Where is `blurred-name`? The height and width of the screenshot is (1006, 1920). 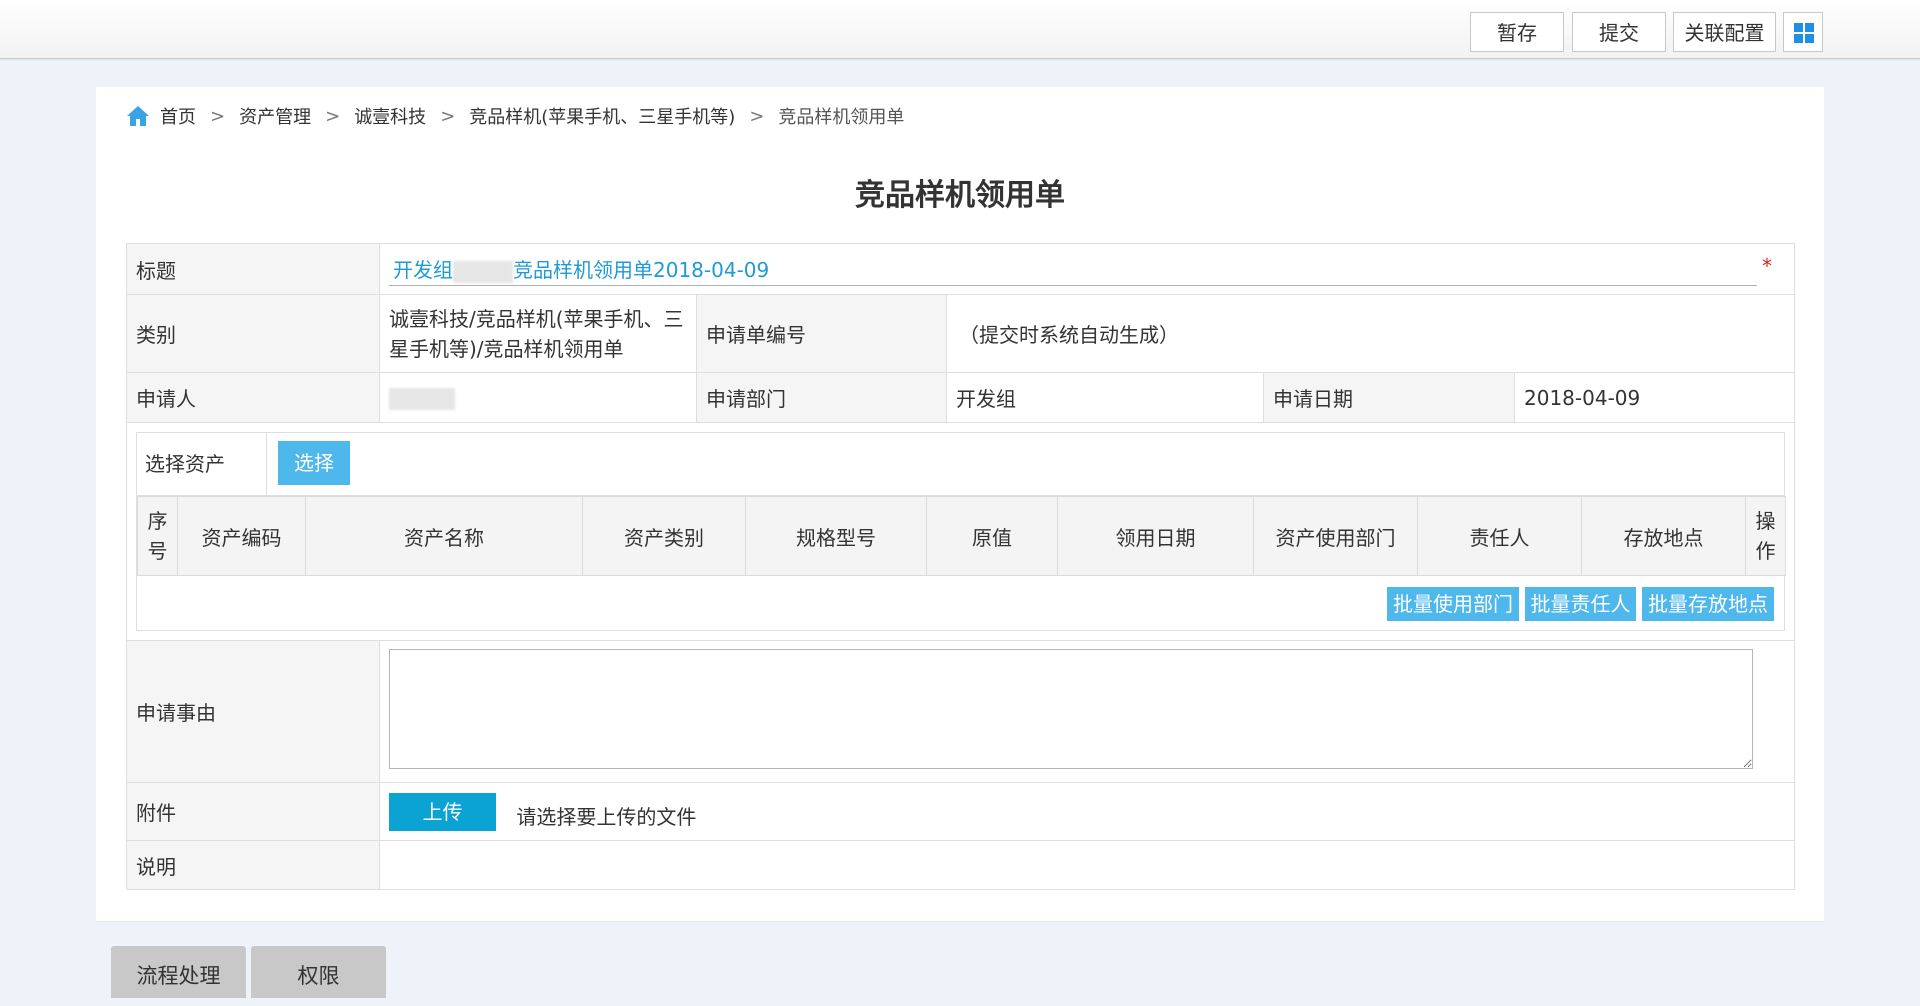
blurred-name is located at coordinates (483, 271).